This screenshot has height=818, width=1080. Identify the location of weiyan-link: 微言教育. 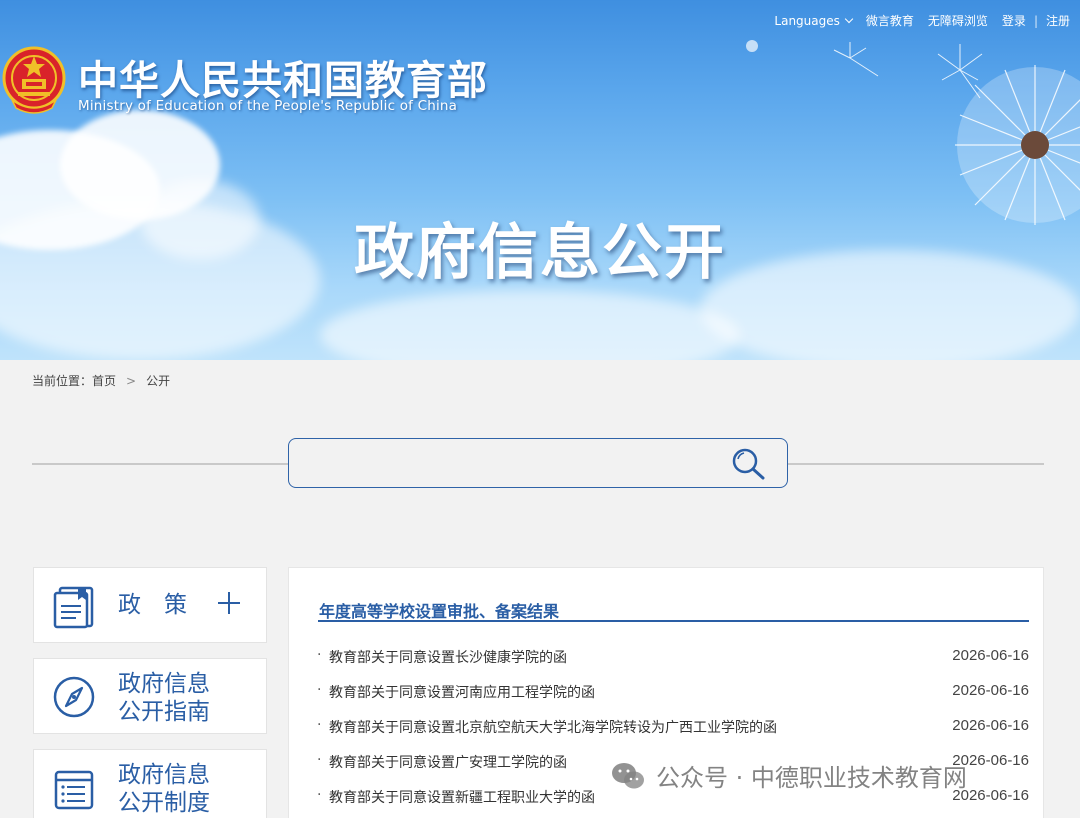
(890, 20).